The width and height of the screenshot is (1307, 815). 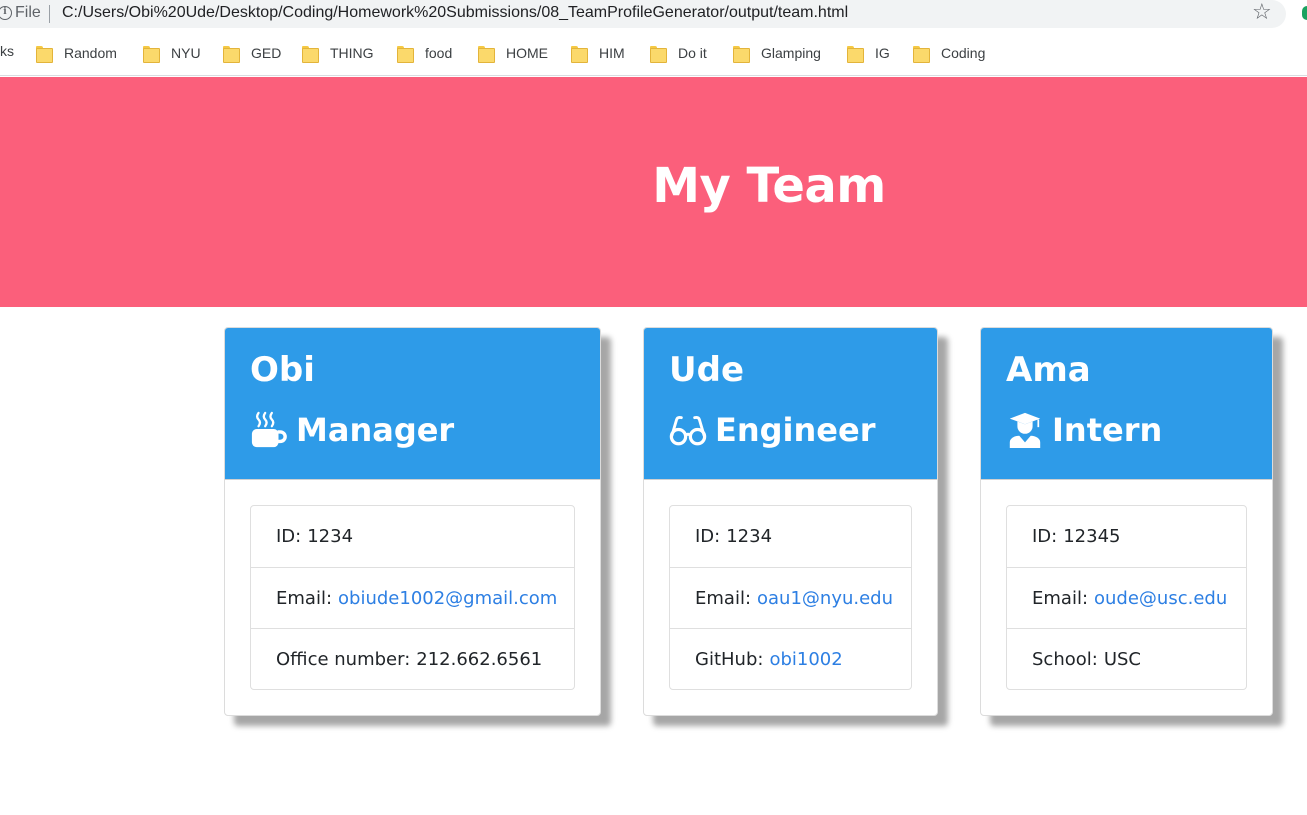 I want to click on id-value: 12345, so click(x=1092, y=536).